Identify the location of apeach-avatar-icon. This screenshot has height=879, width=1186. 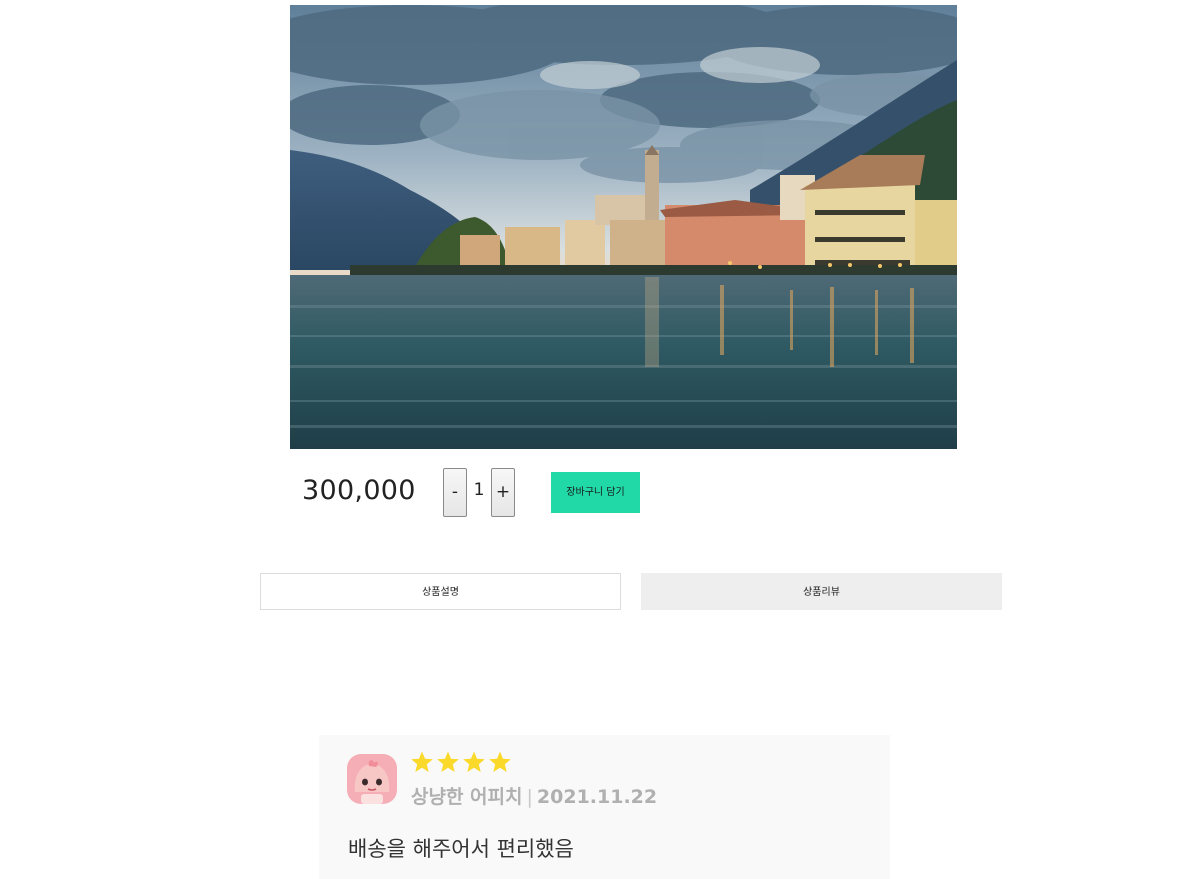
(372, 779).